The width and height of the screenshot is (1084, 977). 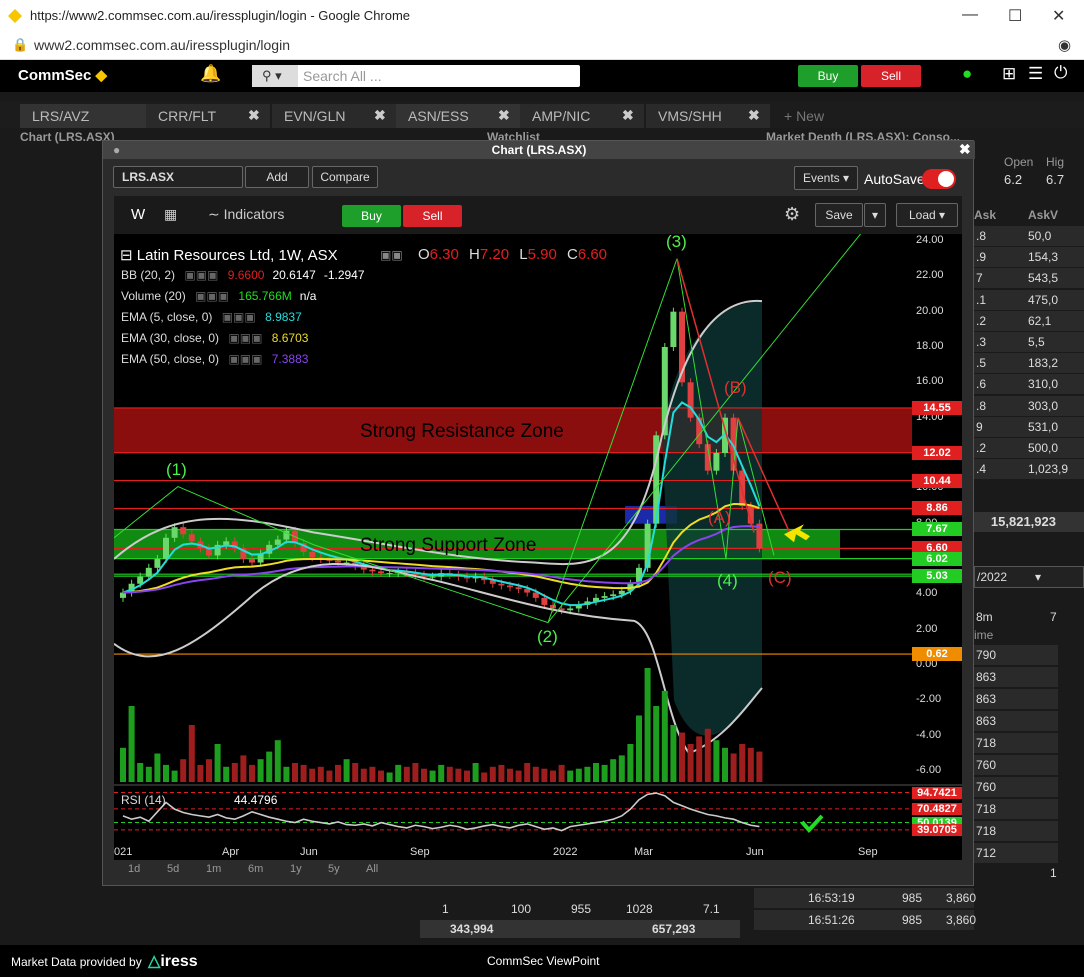 What do you see at coordinates (1060, 73) in the screenshot?
I see `power-icon: ⏻` at bounding box center [1060, 73].